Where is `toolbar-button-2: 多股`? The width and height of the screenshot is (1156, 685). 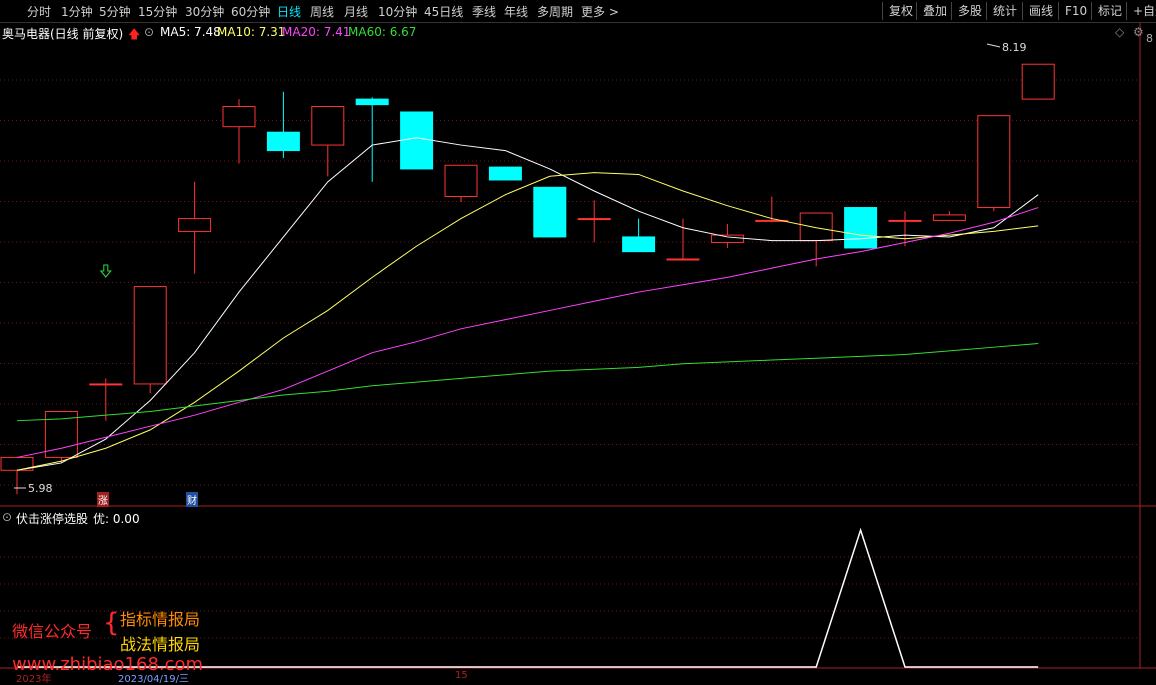
toolbar-button-2: 多股 is located at coordinates (966, 11).